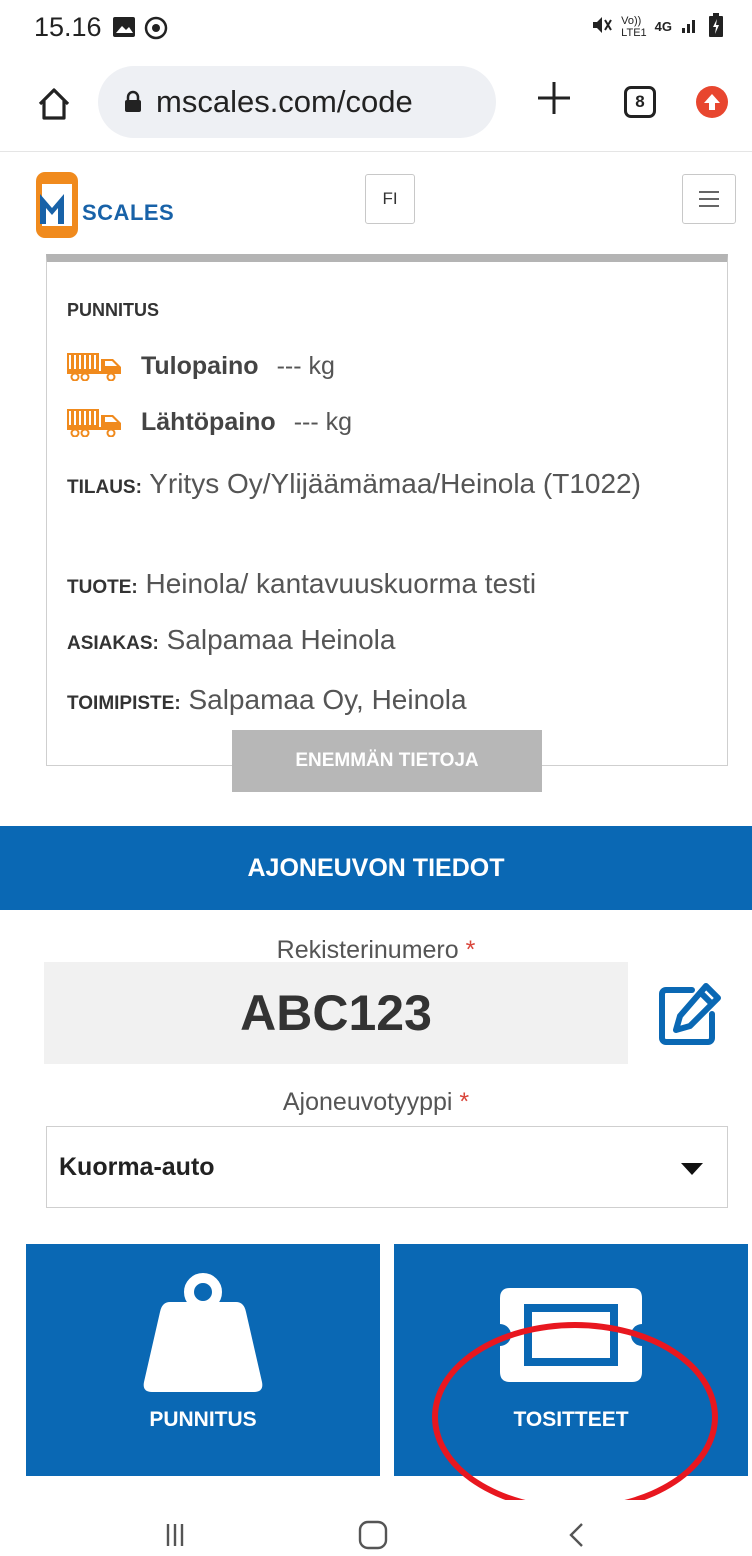  Describe the element at coordinates (376, 868) in the screenshot. I see `vehicle-section-header: AJONEUVON TIEDOT` at that location.